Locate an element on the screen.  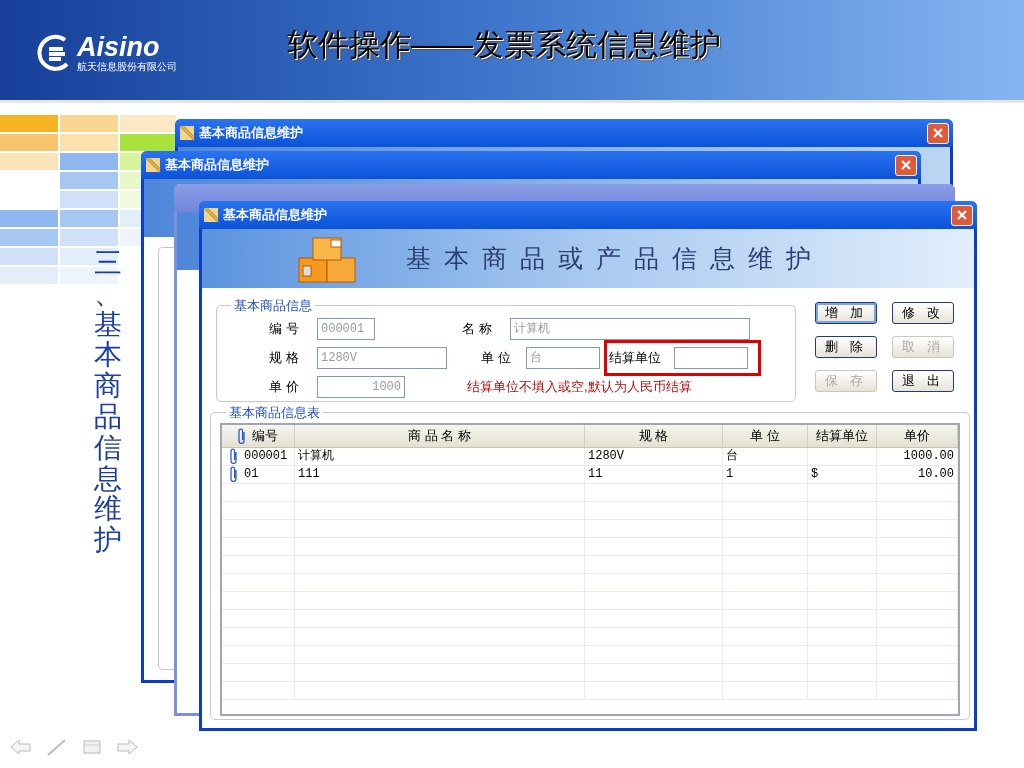
note-text: 结算单位不填入或空,默认为人民币结算 is located at coordinates (579, 386).